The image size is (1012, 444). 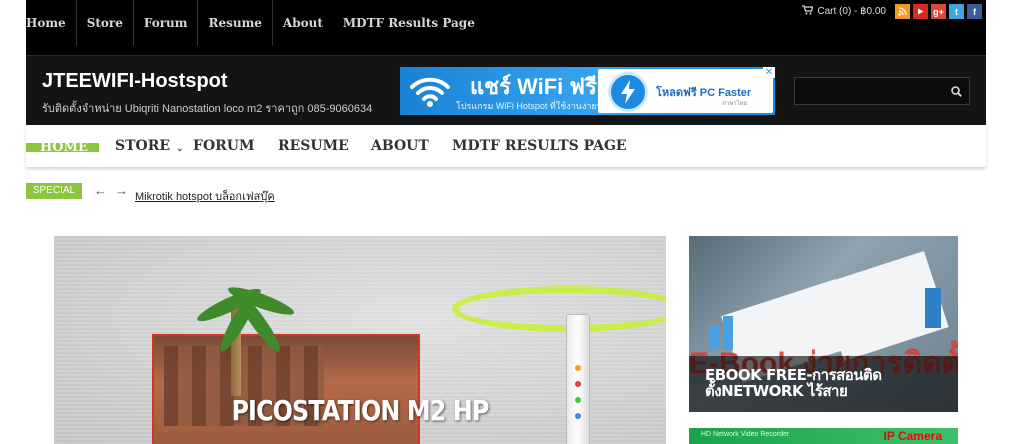 What do you see at coordinates (105, 23) in the screenshot?
I see `top-nav-store: Store` at bounding box center [105, 23].